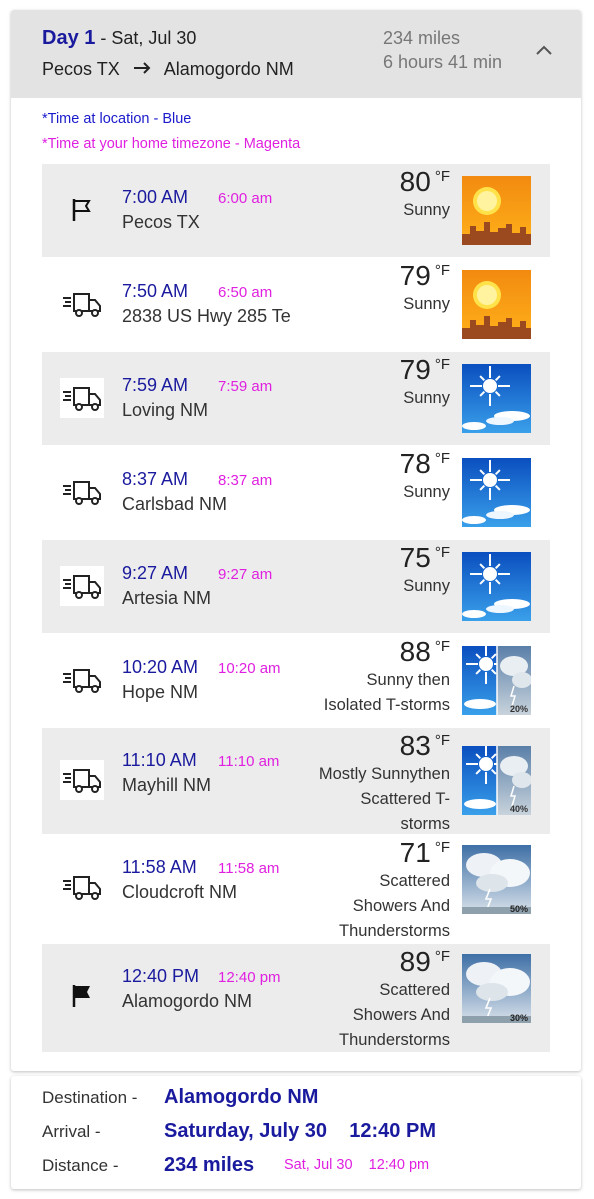 The height and width of the screenshot is (1199, 594). Describe the element at coordinates (425, 558) in the screenshot. I see `temperature: 75 °F` at that location.